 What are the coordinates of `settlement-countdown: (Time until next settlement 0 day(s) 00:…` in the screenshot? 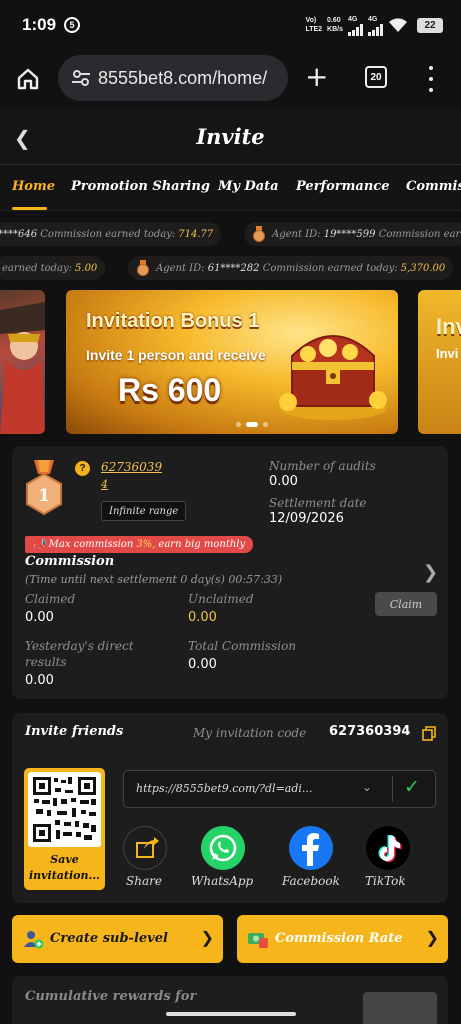 It's located at (154, 579).